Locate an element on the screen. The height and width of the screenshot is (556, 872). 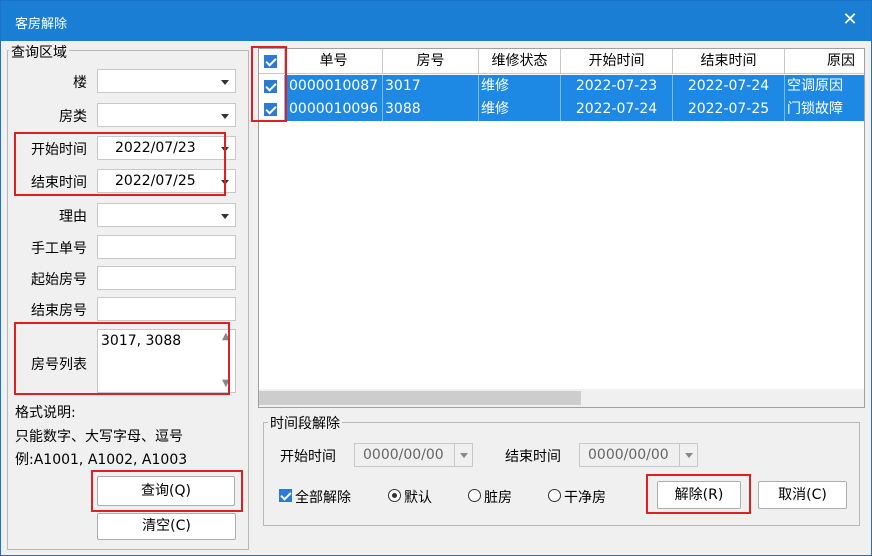
cell-reason: 空调原因 is located at coordinates (824, 86).